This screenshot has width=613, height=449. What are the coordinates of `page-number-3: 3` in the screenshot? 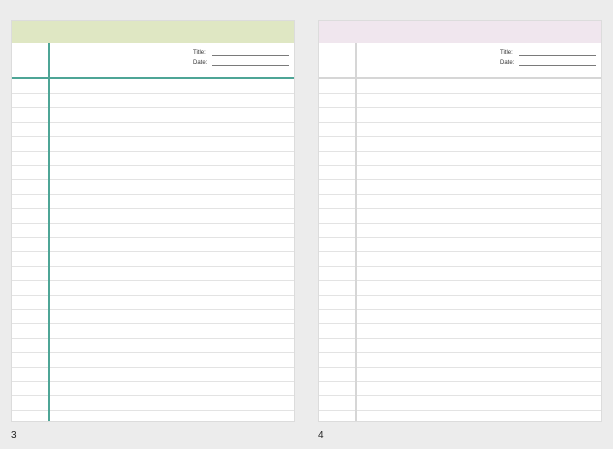 It's located at (14, 435).